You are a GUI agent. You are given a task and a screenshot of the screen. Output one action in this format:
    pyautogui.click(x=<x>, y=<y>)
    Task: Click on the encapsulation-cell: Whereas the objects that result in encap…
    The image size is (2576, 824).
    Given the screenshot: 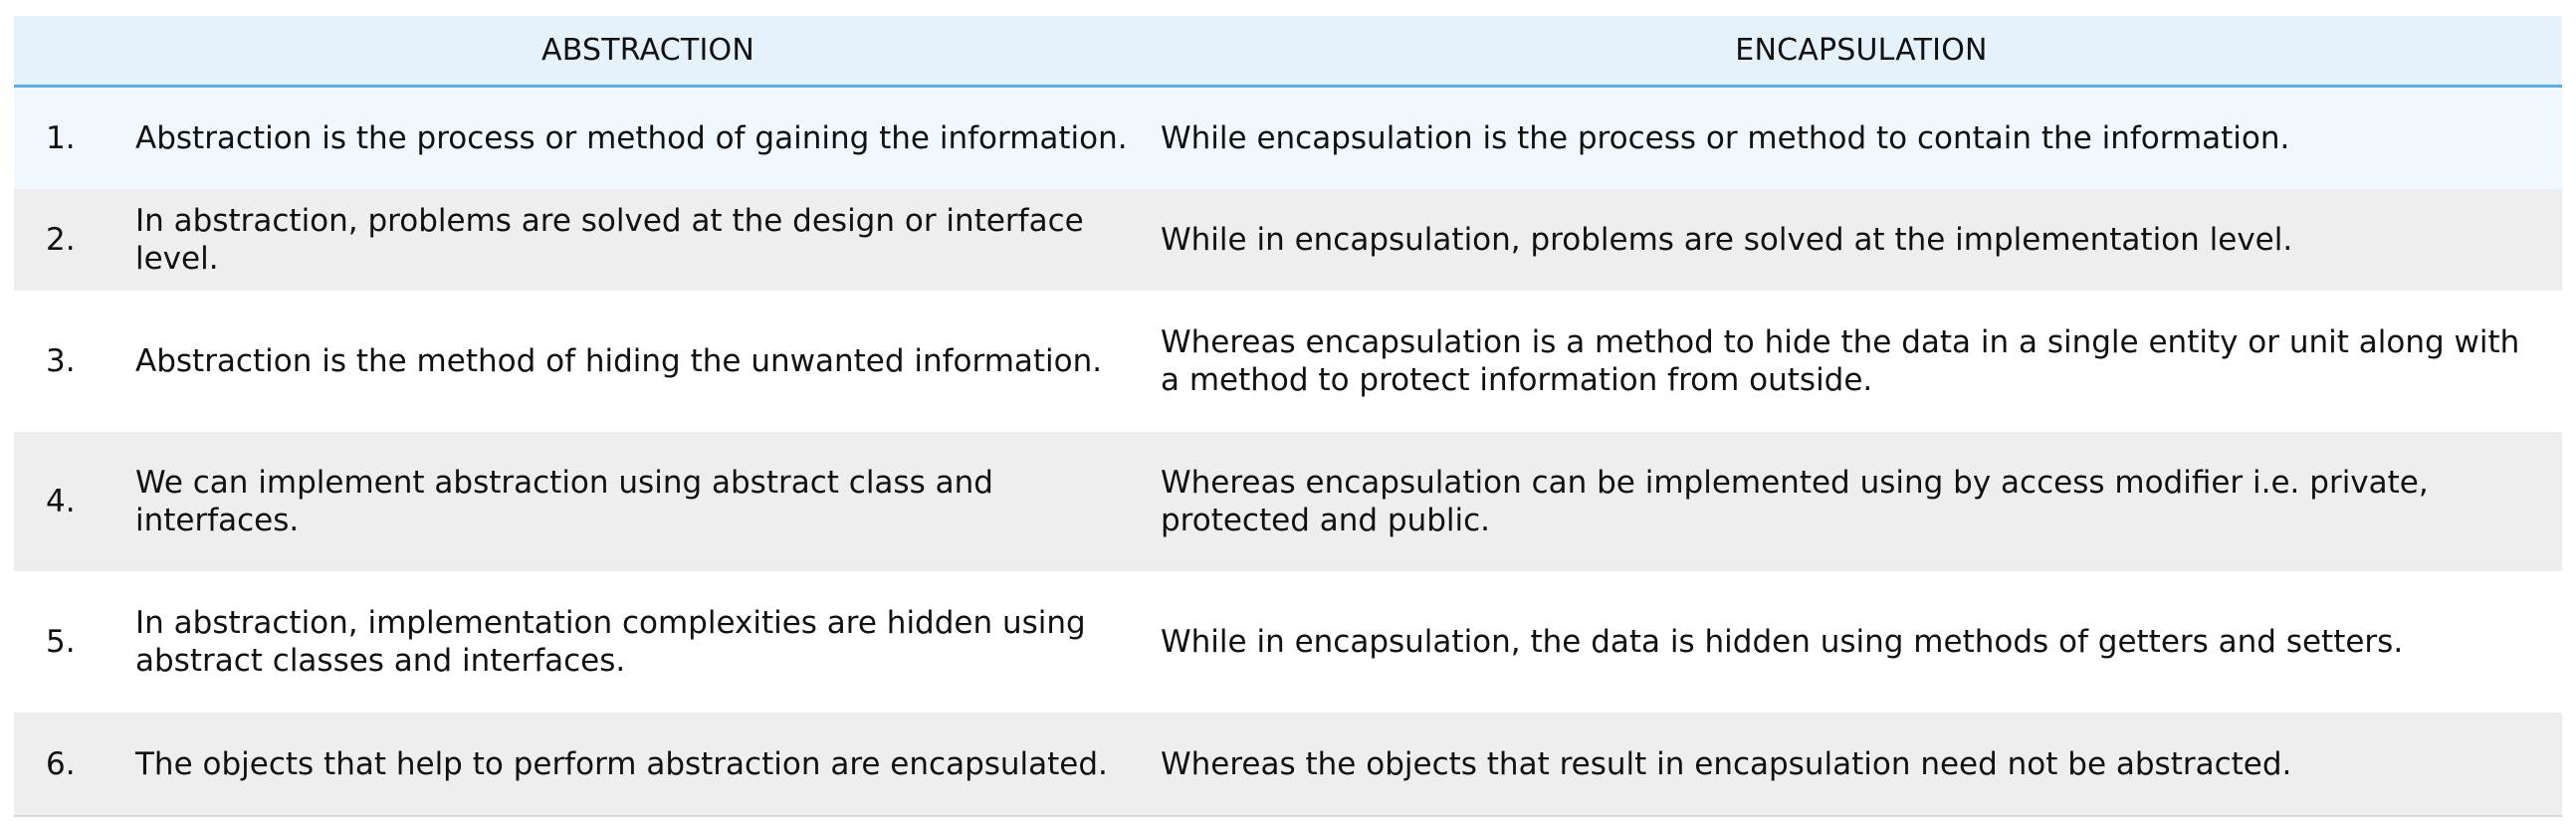 What is the action you would take?
    pyautogui.click(x=1726, y=763)
    